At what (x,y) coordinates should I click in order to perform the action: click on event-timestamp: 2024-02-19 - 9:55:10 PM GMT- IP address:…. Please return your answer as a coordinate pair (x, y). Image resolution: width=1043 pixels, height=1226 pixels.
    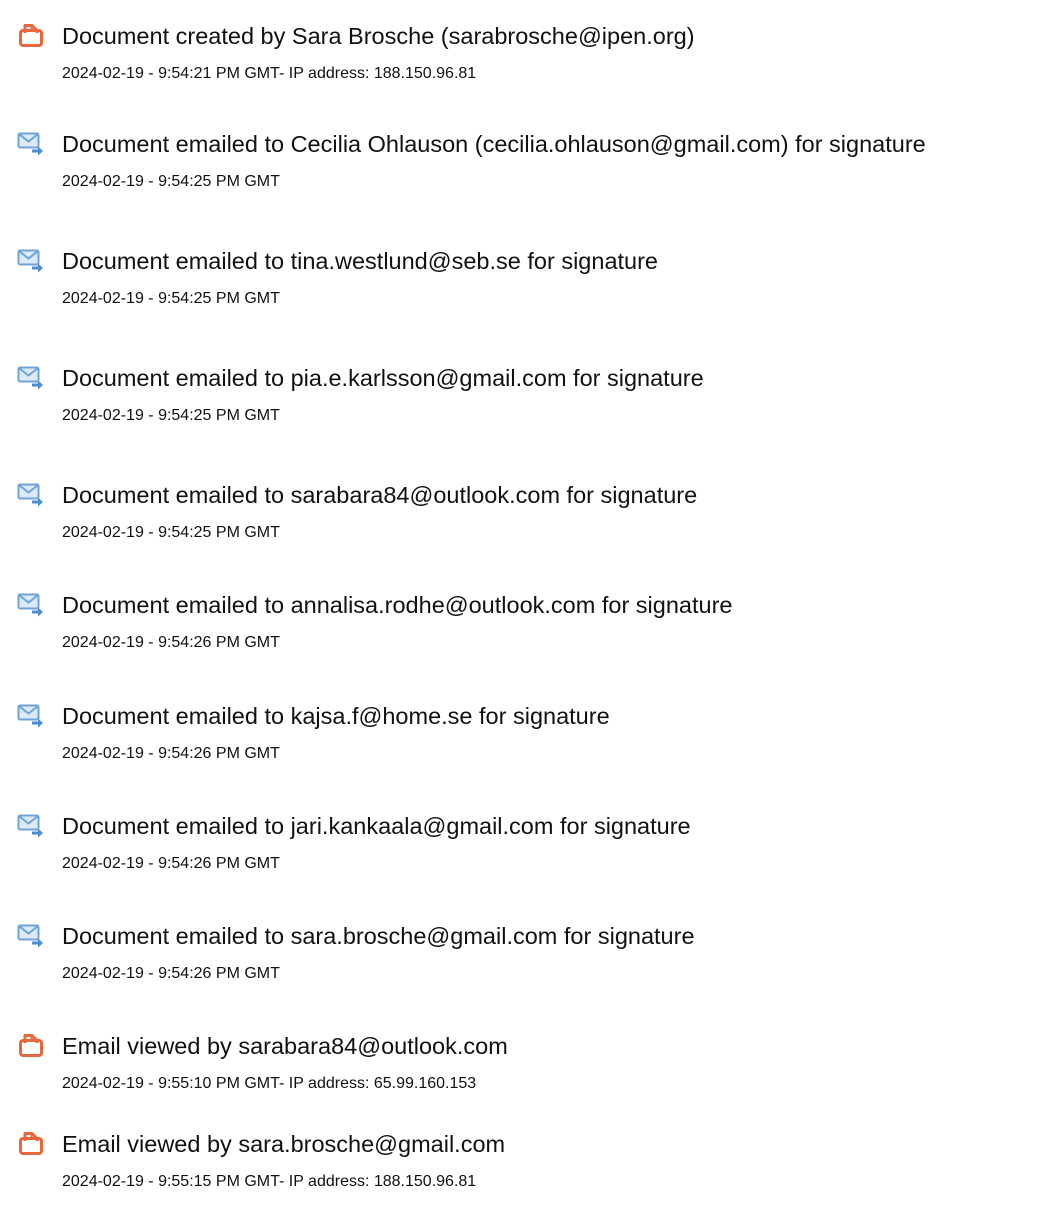
    Looking at the image, I should click on (269, 1083).